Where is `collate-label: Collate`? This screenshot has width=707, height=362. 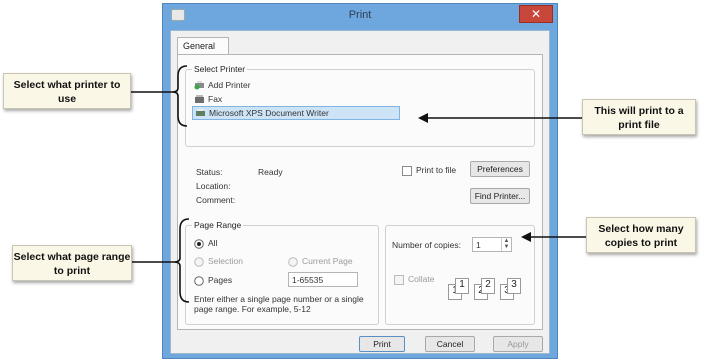 collate-label: Collate is located at coordinates (421, 279).